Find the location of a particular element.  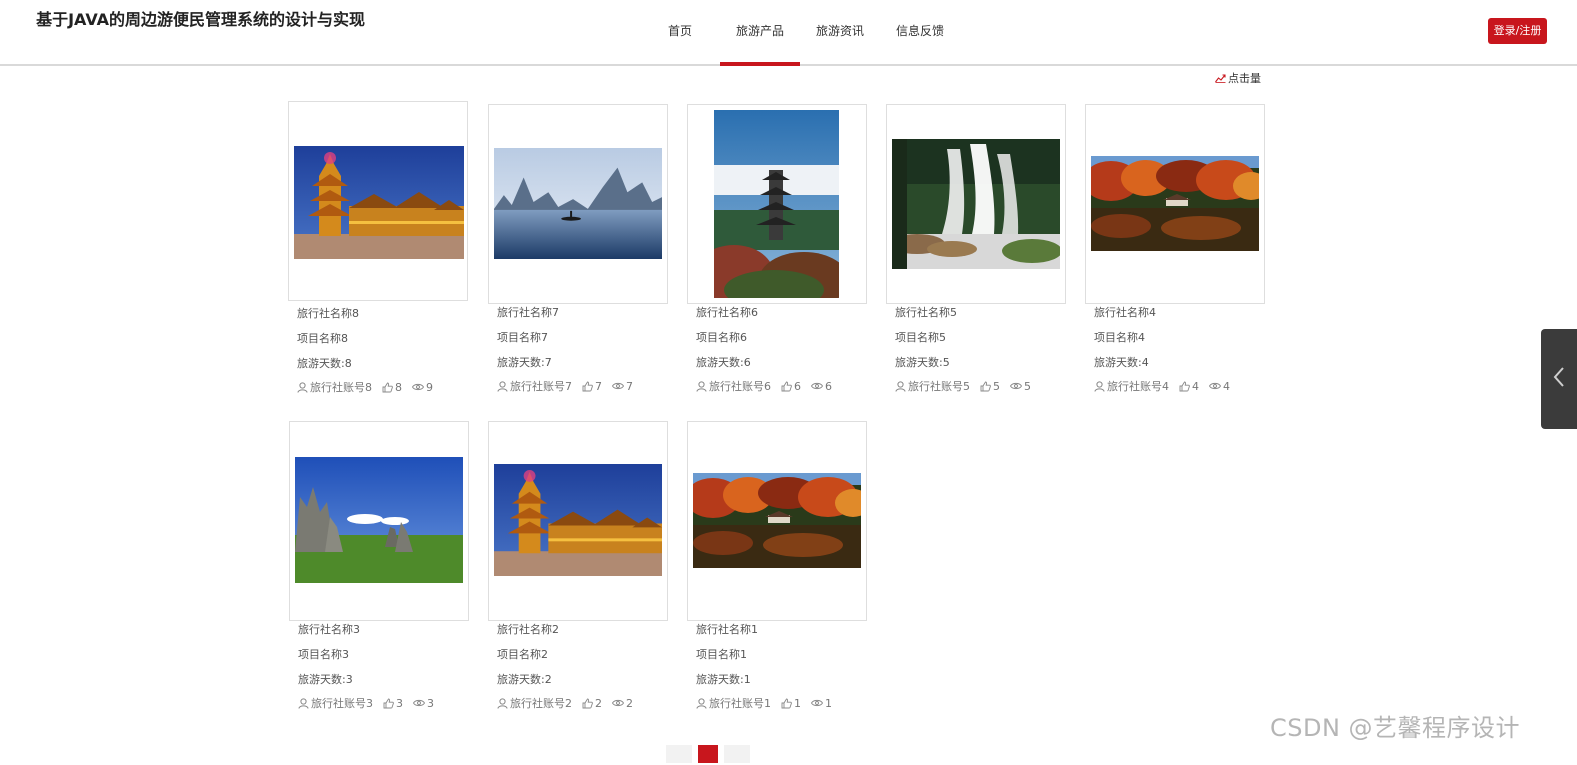

agency-name: 旅行社名称2 is located at coordinates (528, 629).